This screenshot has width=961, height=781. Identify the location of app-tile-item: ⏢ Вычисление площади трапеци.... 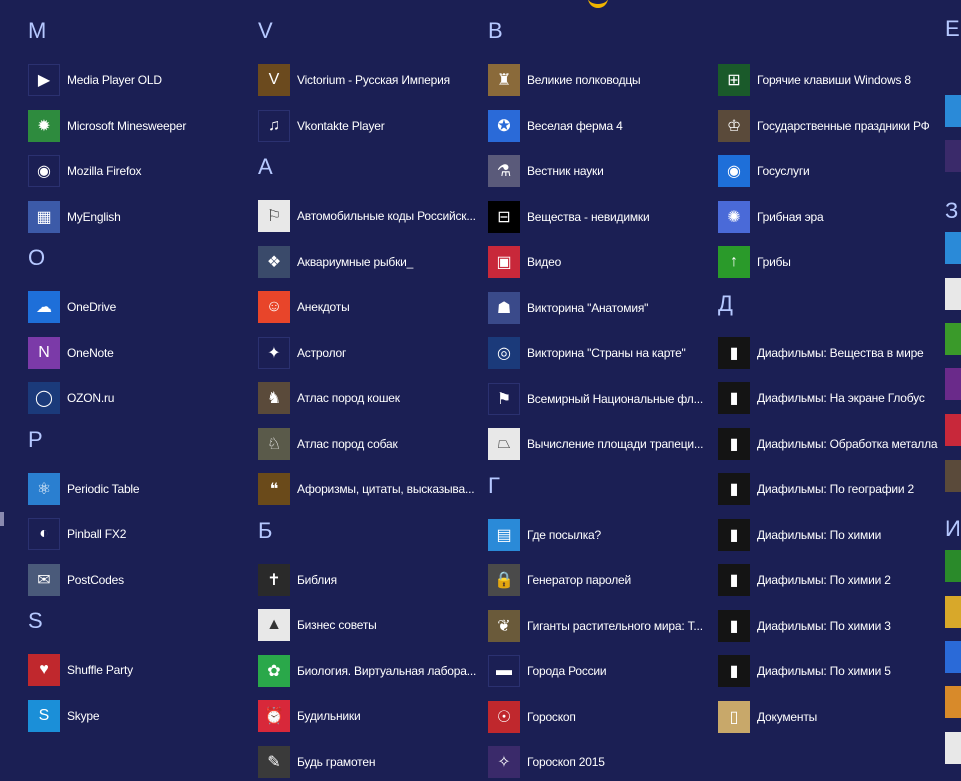
(595, 444).